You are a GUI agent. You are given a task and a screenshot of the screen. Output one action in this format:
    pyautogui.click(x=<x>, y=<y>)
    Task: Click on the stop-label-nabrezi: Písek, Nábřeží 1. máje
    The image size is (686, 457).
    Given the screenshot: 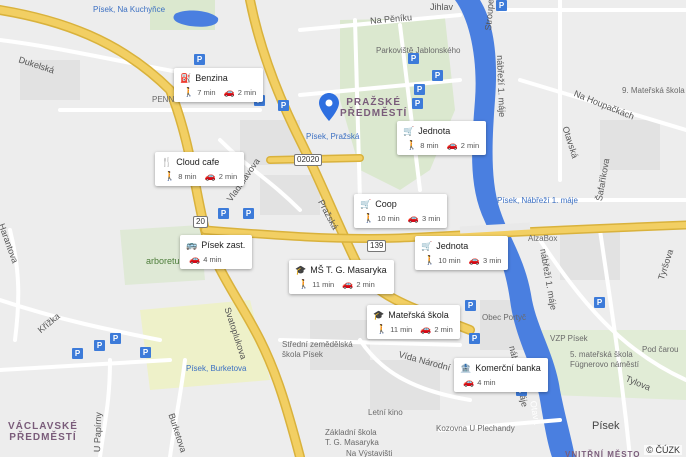 What is the action you would take?
    pyautogui.click(x=537, y=200)
    